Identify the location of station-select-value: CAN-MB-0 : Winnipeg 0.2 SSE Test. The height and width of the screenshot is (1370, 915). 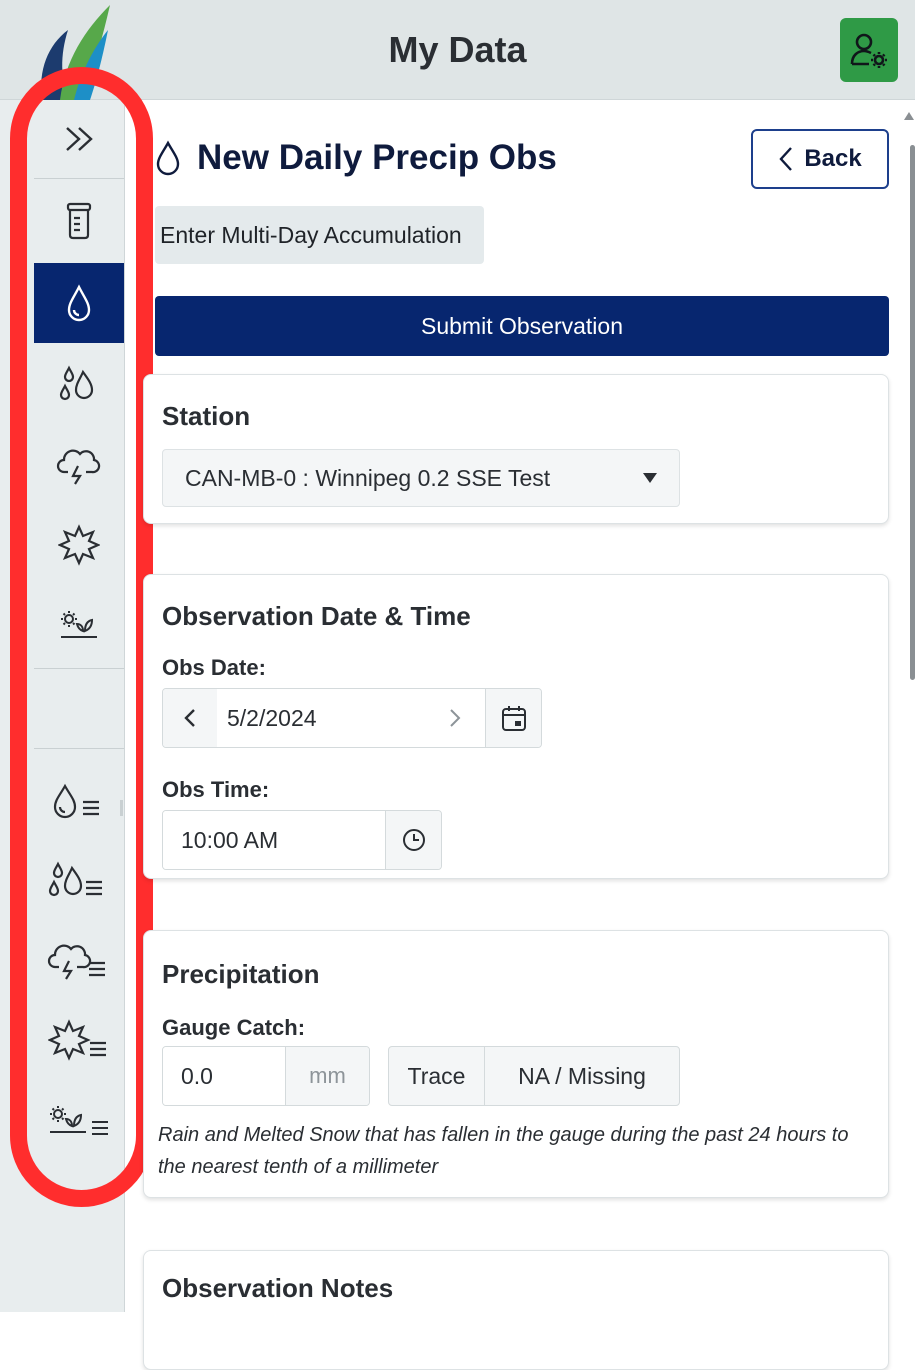
(368, 477).